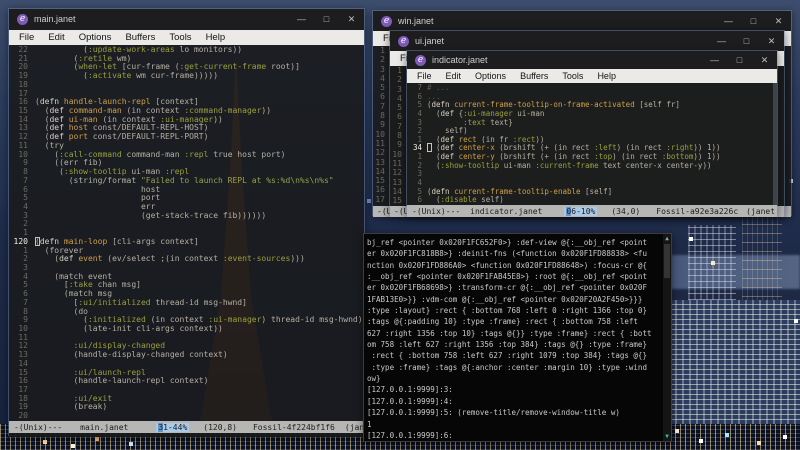 The height and width of the screenshot is (450, 800). Describe the element at coordinates (98, 198) in the screenshot. I see `code-segment: port` at that location.